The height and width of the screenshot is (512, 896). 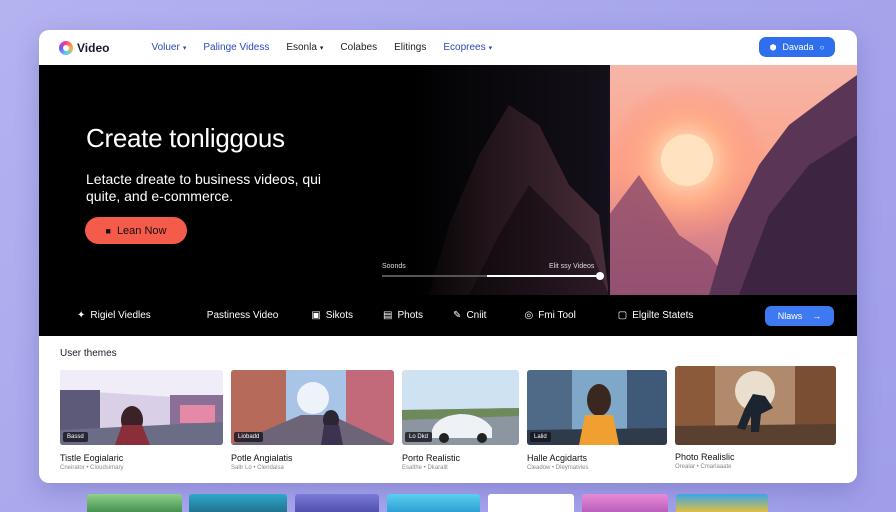 What do you see at coordinates (249, 437) in the screenshot?
I see `card-tag: Liobadd` at bounding box center [249, 437].